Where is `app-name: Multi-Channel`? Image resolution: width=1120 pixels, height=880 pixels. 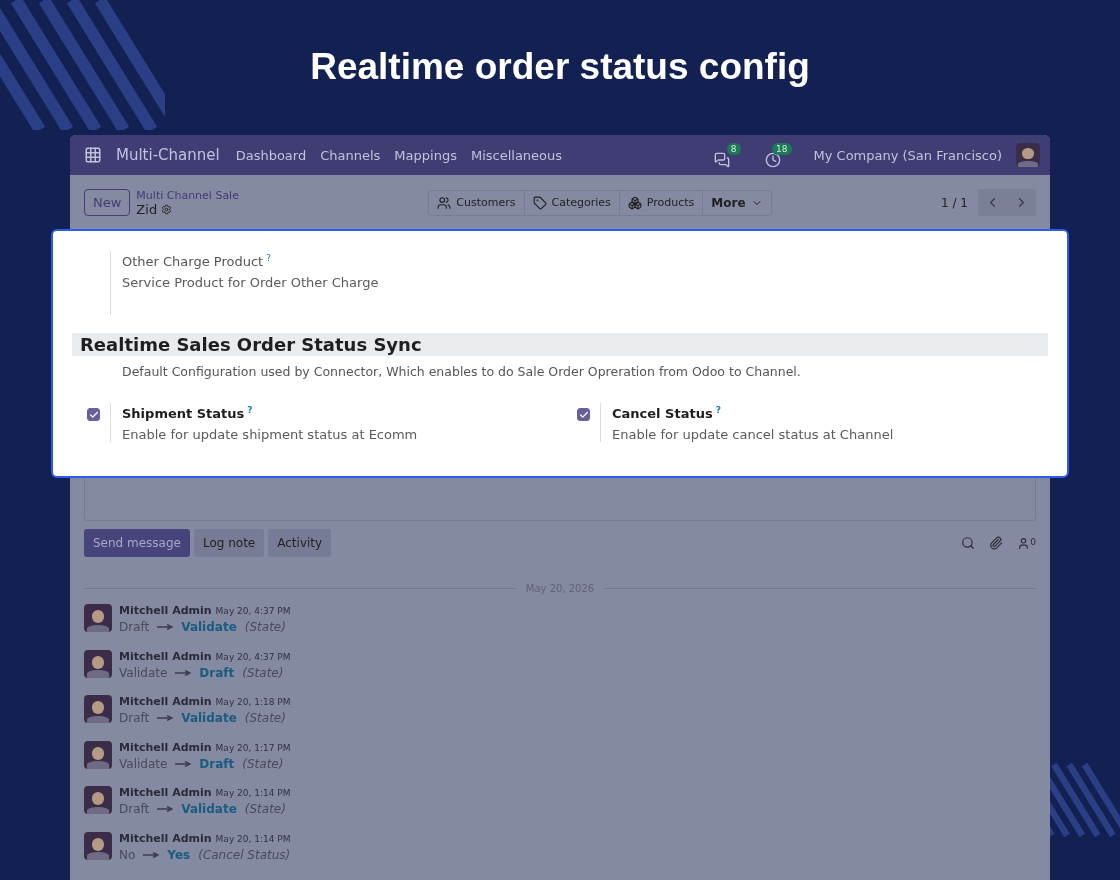
app-name: Multi-Channel is located at coordinates (168, 155).